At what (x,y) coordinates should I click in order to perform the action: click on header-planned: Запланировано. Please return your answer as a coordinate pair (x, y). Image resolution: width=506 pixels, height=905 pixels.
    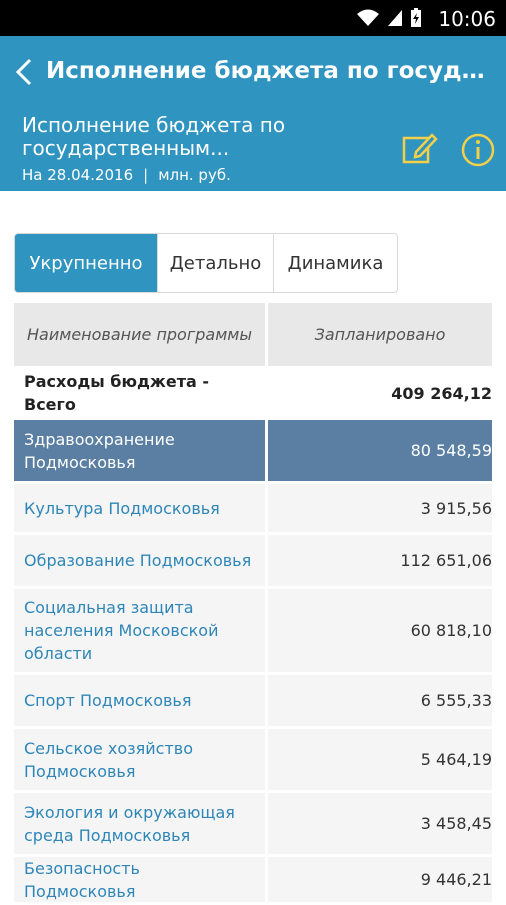
    Looking at the image, I should click on (380, 334).